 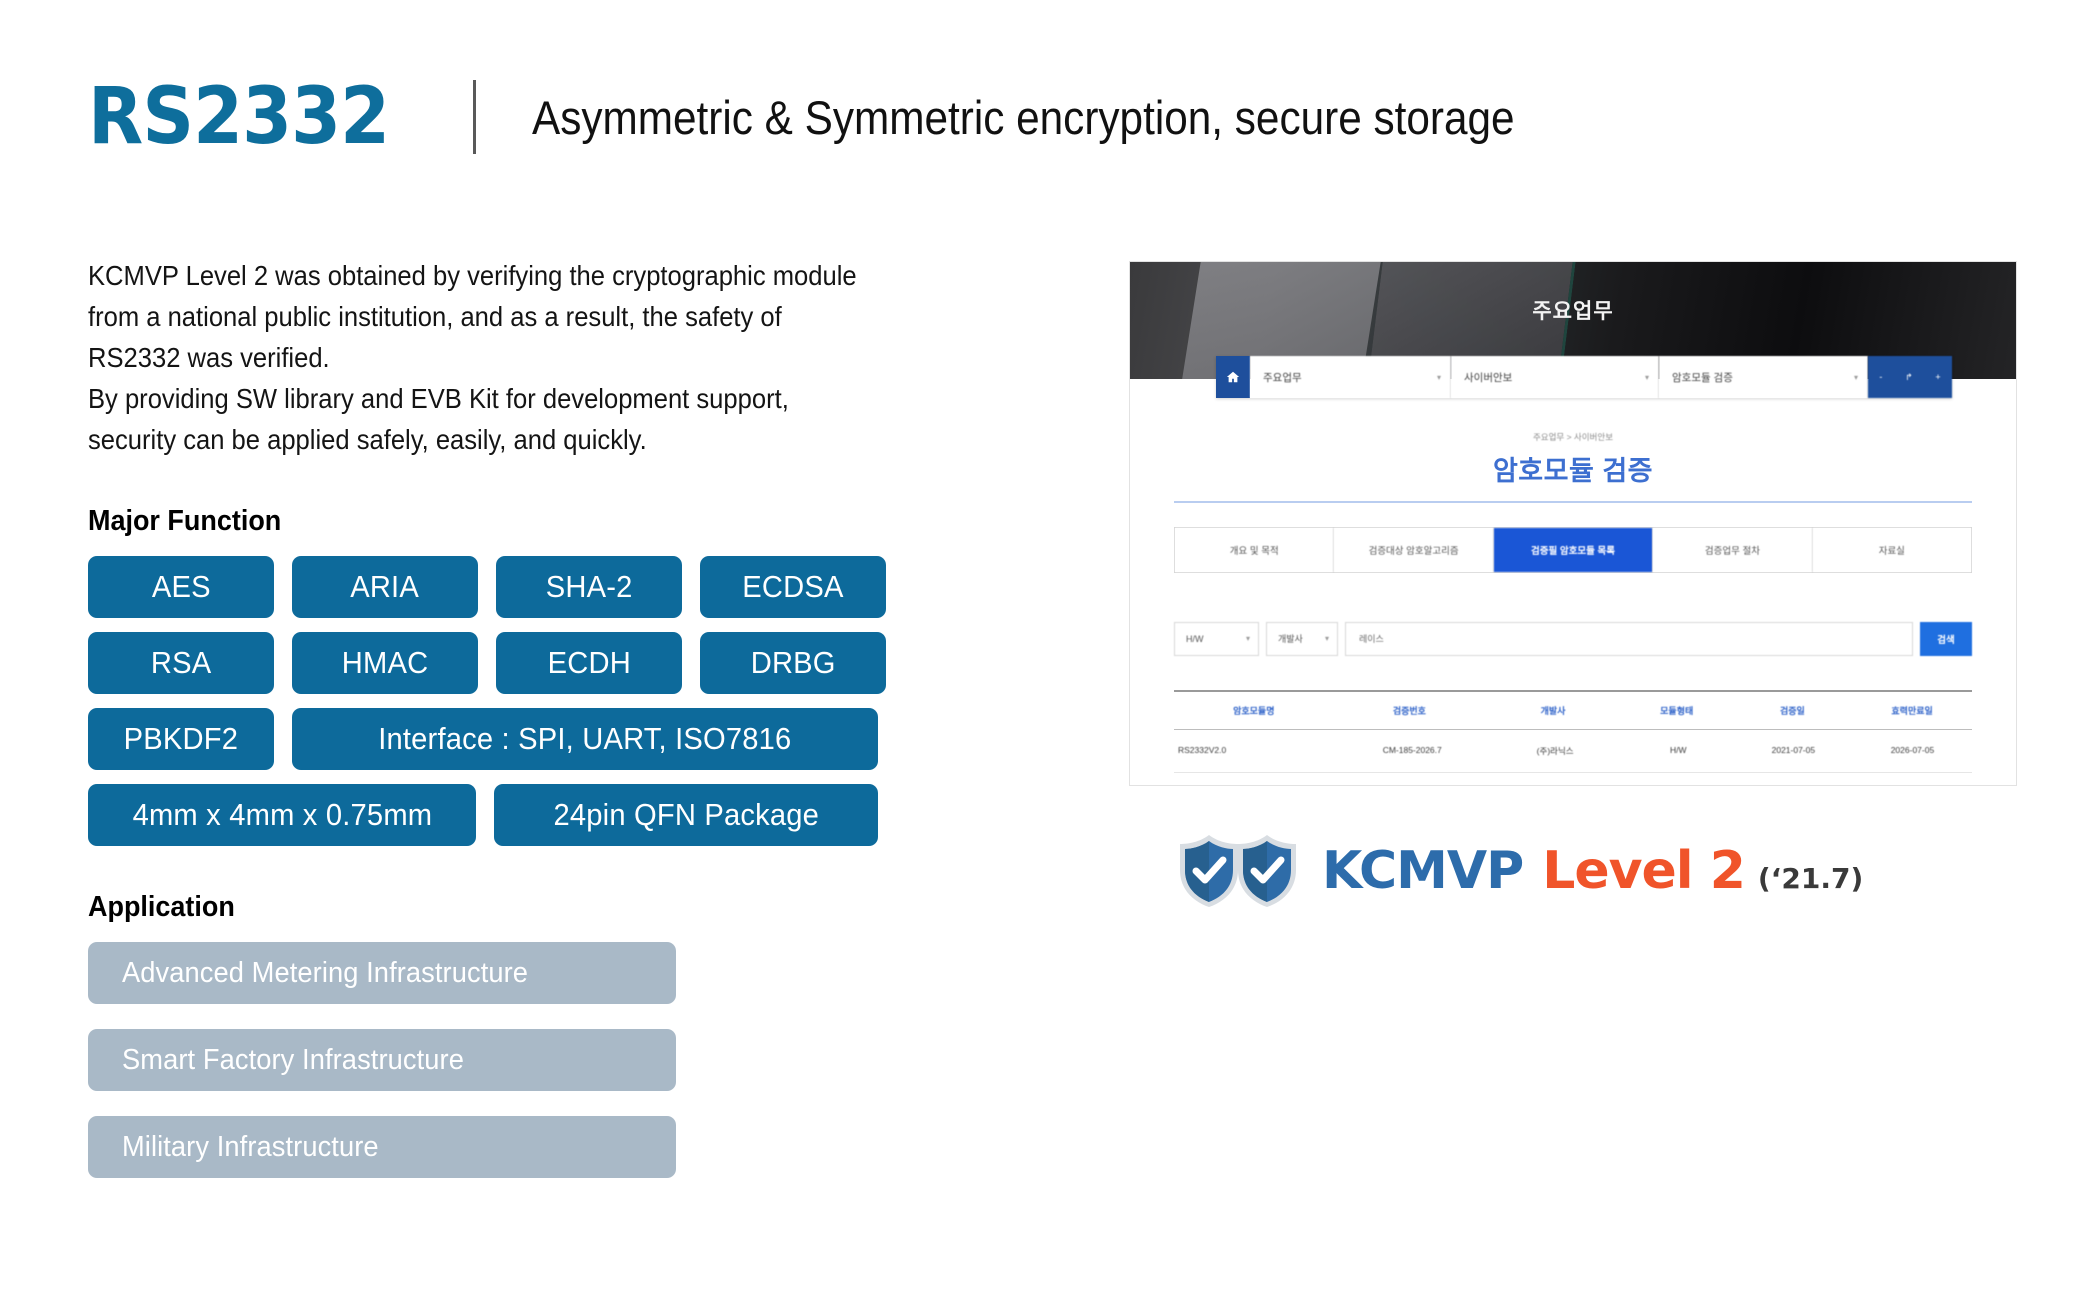 I want to click on chip-row-2: RSA HMAC ECDH DRBG, so click(x=558, y=663).